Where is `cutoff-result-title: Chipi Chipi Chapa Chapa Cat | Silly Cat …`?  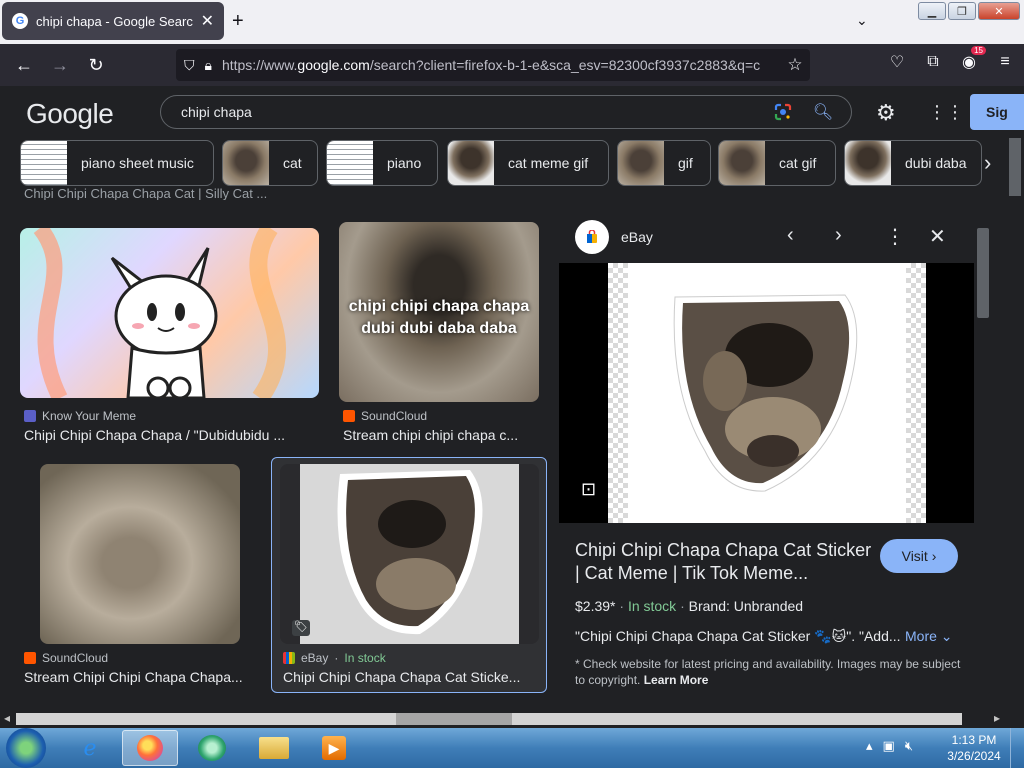
cutoff-result-title: Chipi Chipi Chapa Chapa Cat | Silly Cat … is located at coordinates (145, 193).